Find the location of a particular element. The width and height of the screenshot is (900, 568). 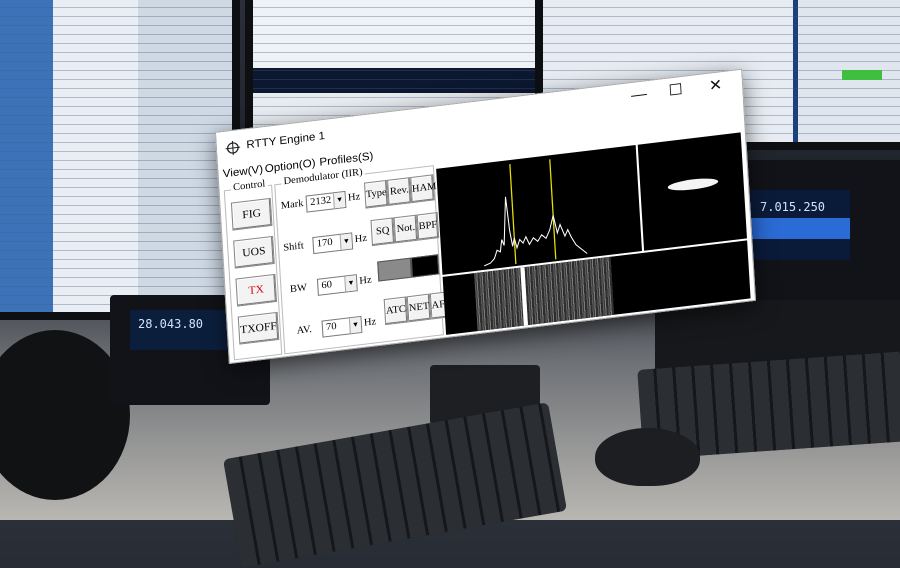

xy-scope-trace is located at coordinates (693, 184).